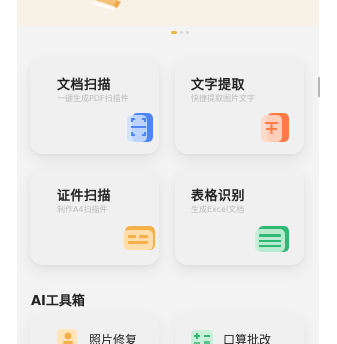 This screenshot has width=337, height=344. What do you see at coordinates (174, 32) in the screenshot?
I see `carousel-dot-active` at bounding box center [174, 32].